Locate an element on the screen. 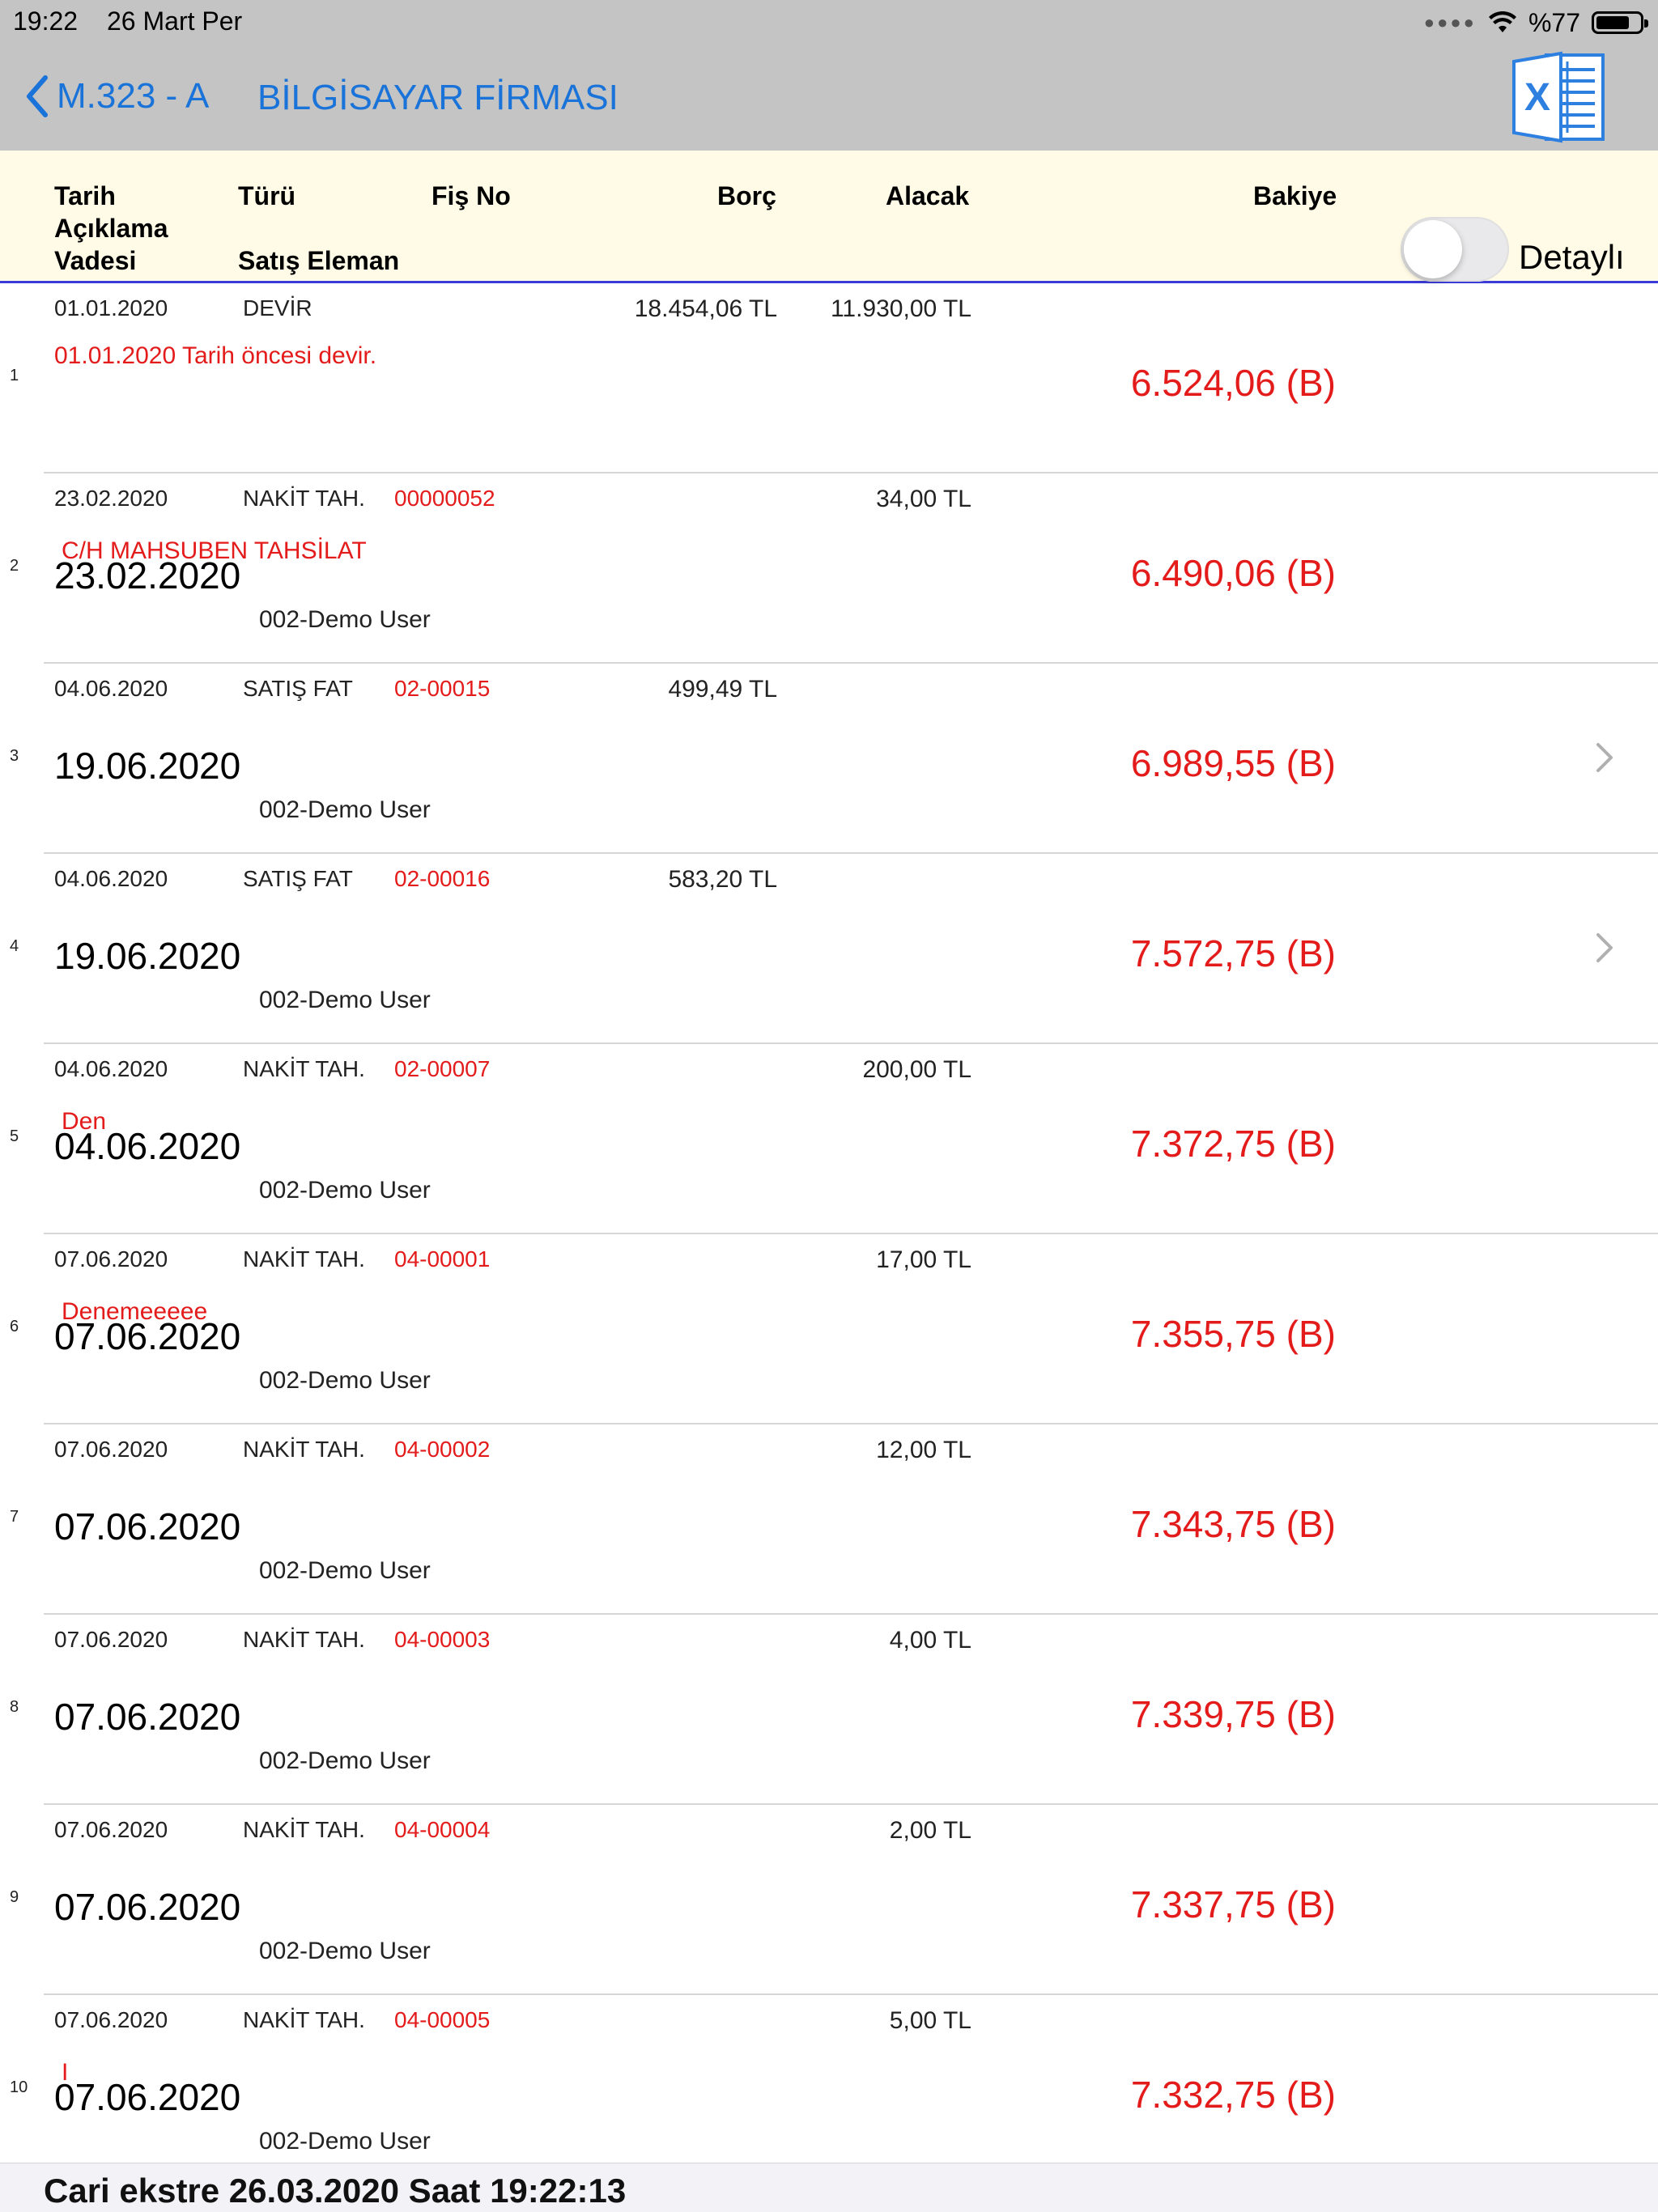 Image resolution: width=1658 pixels, height=2212 pixels. back-label: M.323 - A is located at coordinates (133, 96).